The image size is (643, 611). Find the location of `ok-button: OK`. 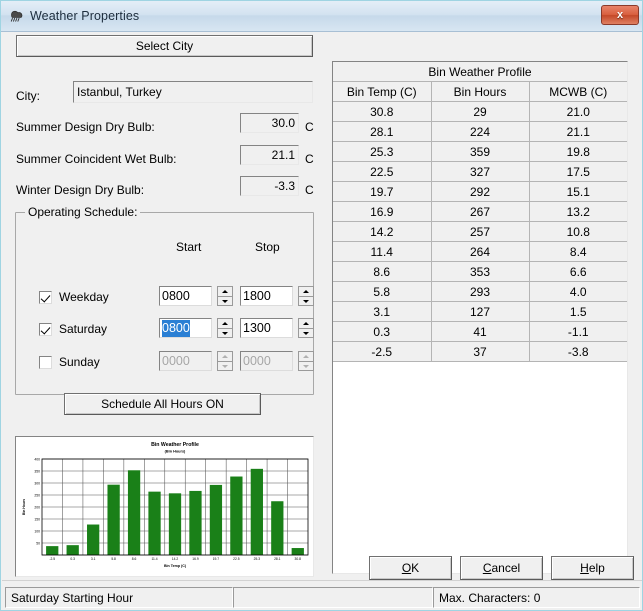

ok-button: OK is located at coordinates (410, 568).